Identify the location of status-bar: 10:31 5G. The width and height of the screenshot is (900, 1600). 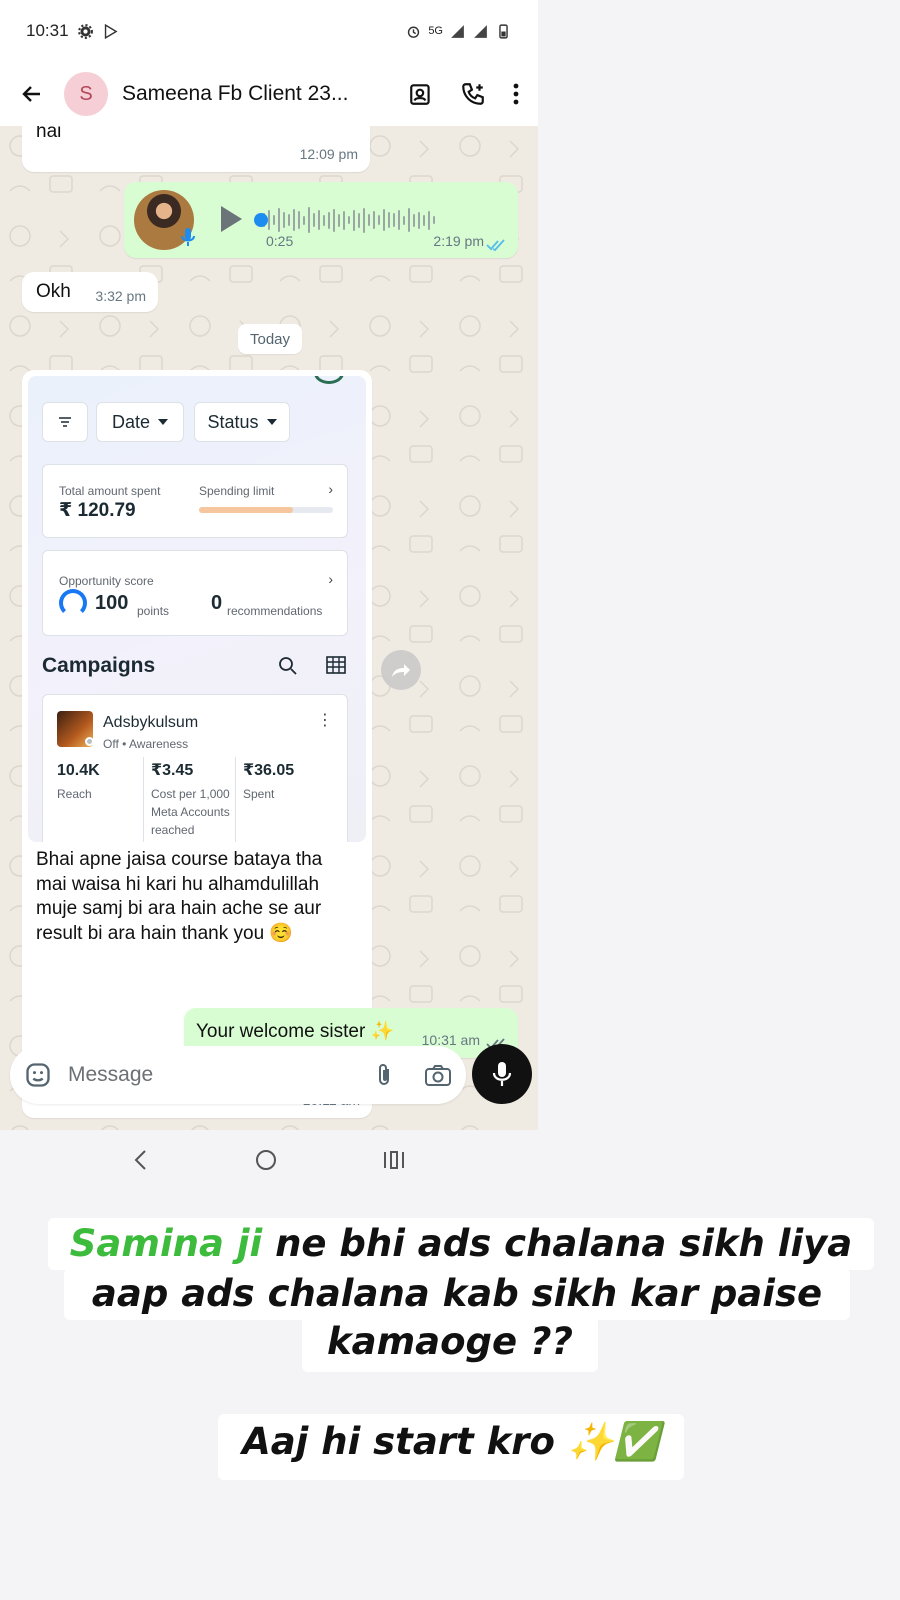
(269, 31).